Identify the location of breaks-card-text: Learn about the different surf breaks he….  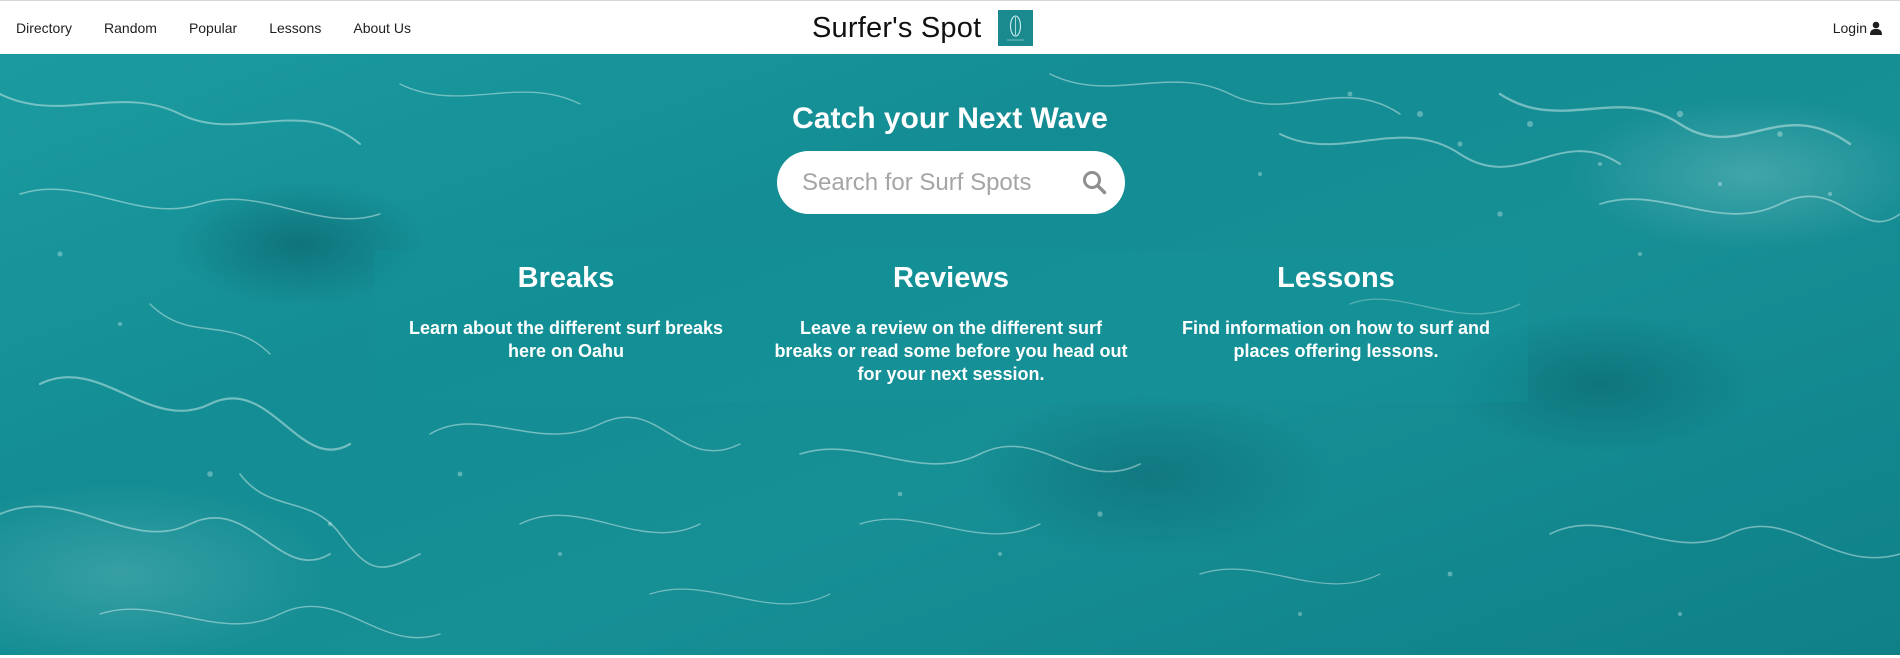
(566, 339).